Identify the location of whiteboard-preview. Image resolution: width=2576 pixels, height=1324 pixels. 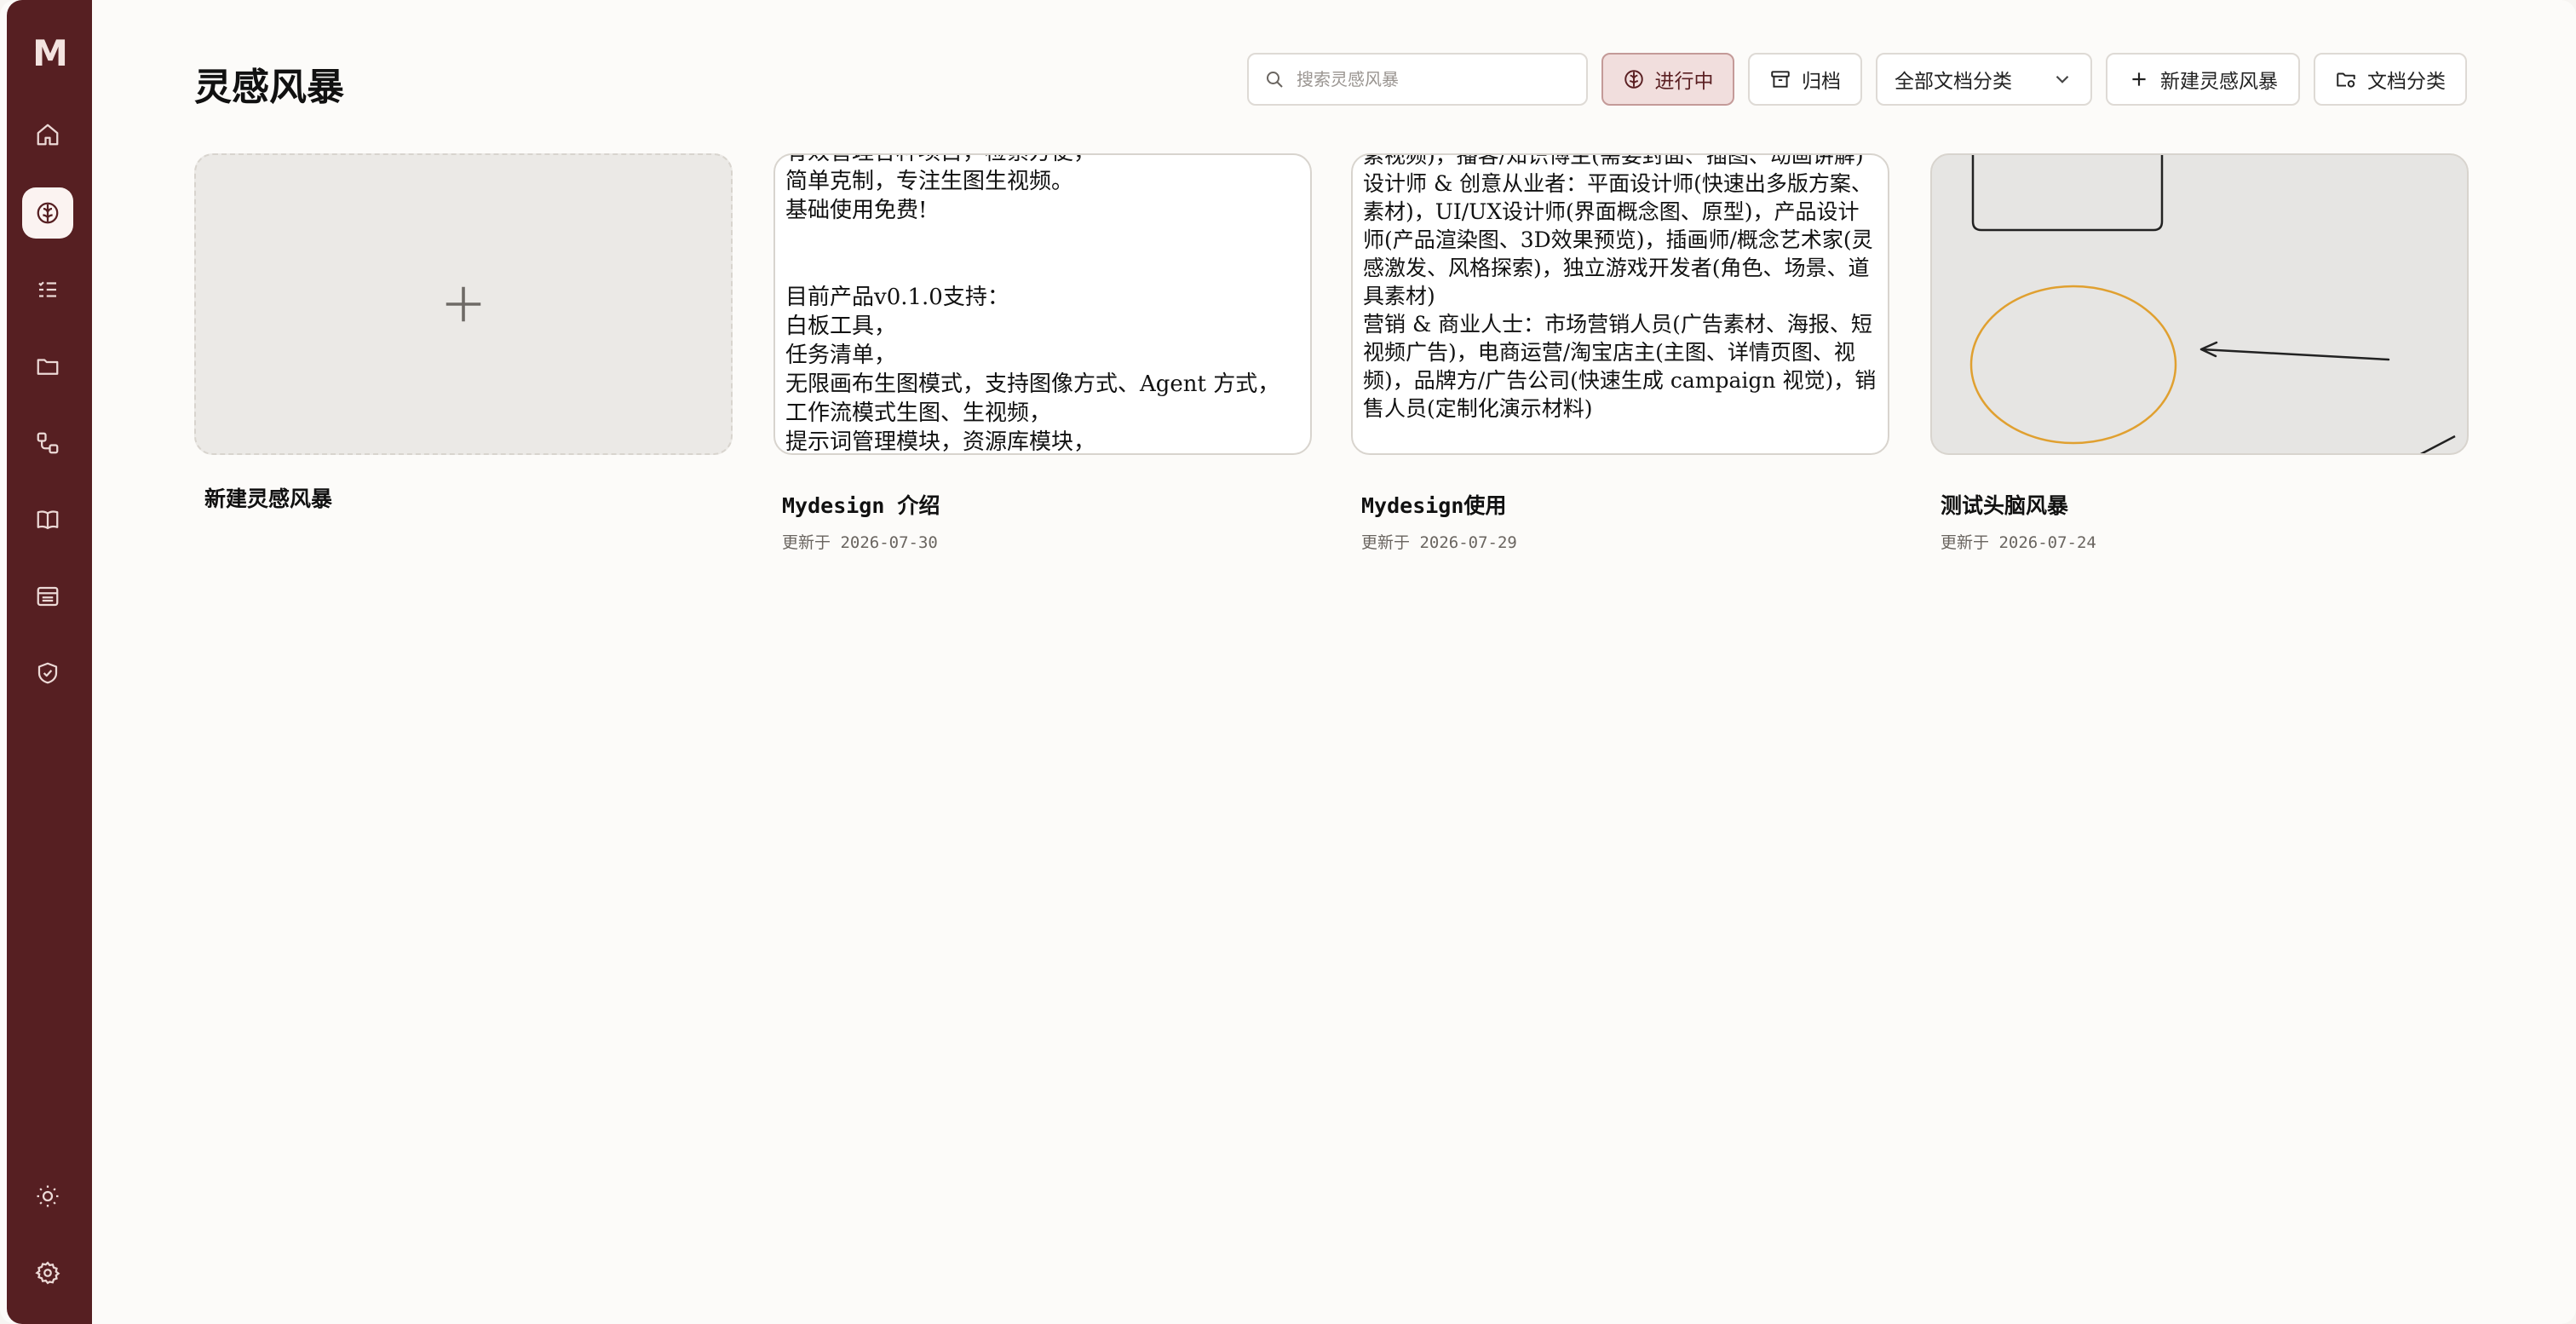
(2213, 304).